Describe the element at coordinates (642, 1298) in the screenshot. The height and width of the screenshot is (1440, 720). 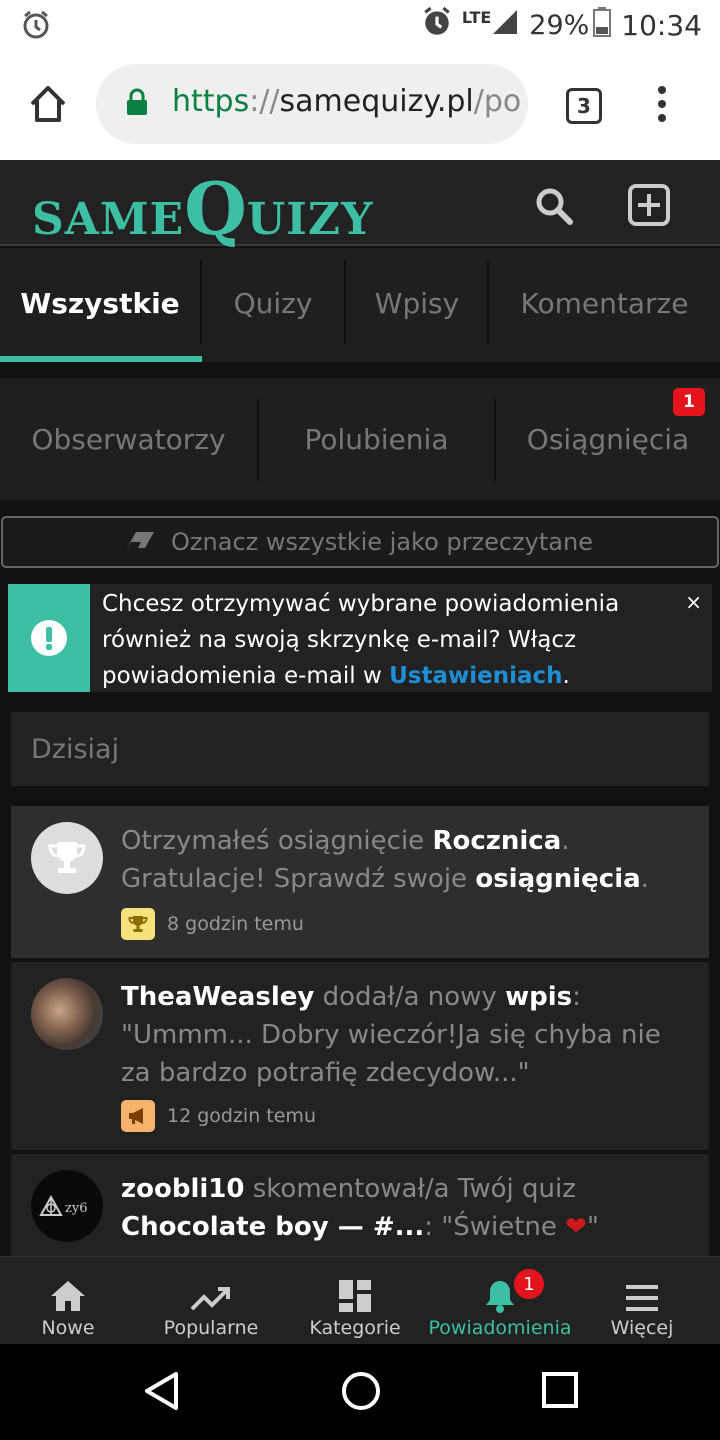
I see `hamburger-menu-icon` at that location.